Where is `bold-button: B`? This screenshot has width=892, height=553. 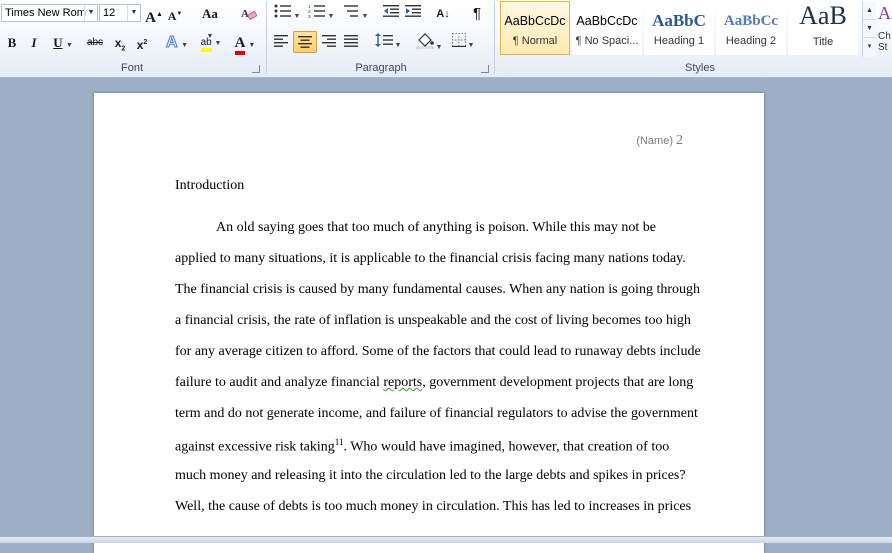 bold-button: B is located at coordinates (12, 42).